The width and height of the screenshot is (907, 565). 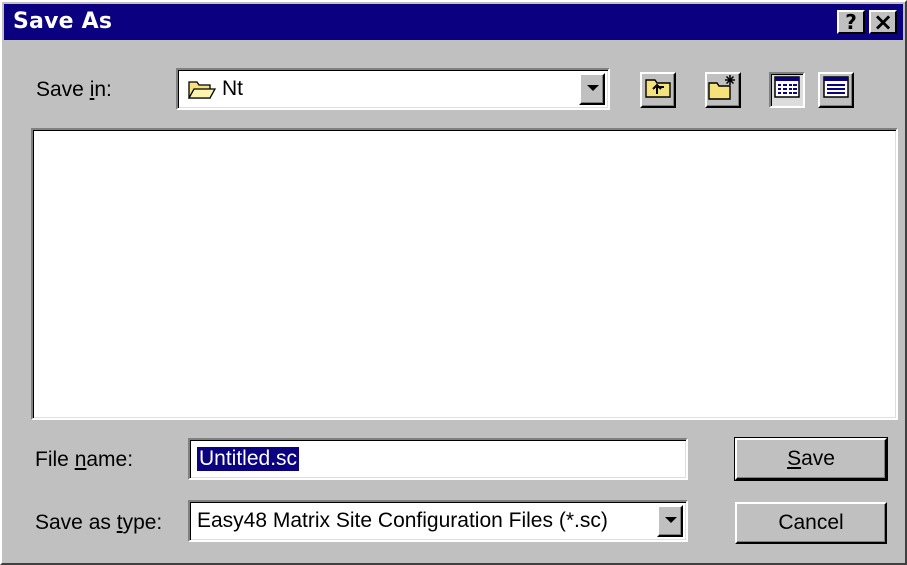 I want to click on save-as-type-label: Save as type:, so click(x=99, y=522).